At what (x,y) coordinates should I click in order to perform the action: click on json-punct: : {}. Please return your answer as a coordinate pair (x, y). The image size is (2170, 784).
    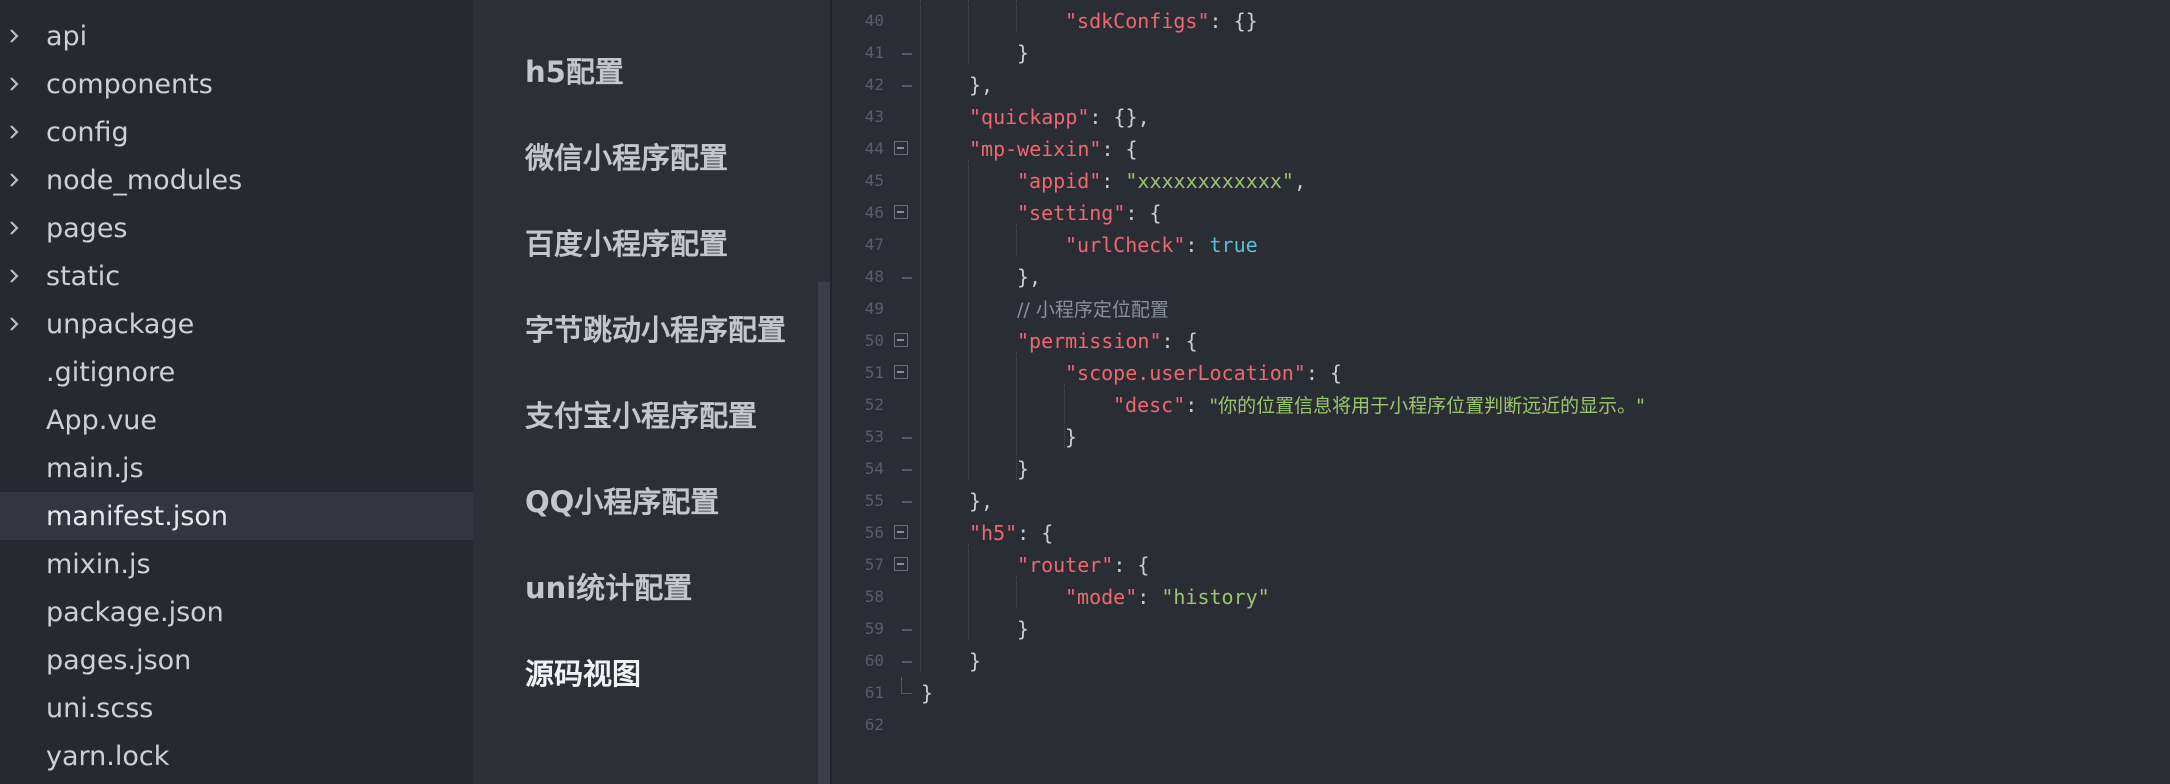
    Looking at the image, I should click on (1233, 21).